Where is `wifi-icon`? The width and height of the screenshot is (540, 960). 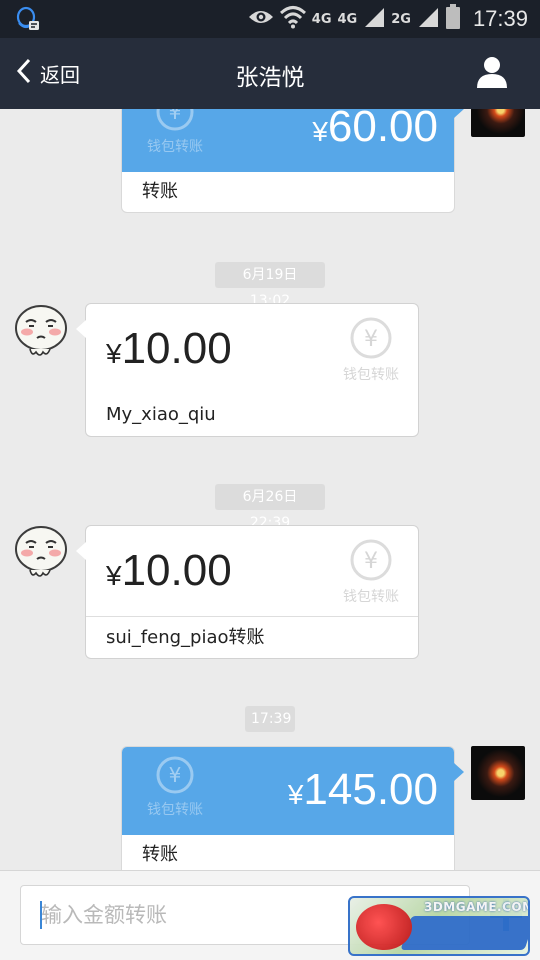 wifi-icon is located at coordinates (292, 19).